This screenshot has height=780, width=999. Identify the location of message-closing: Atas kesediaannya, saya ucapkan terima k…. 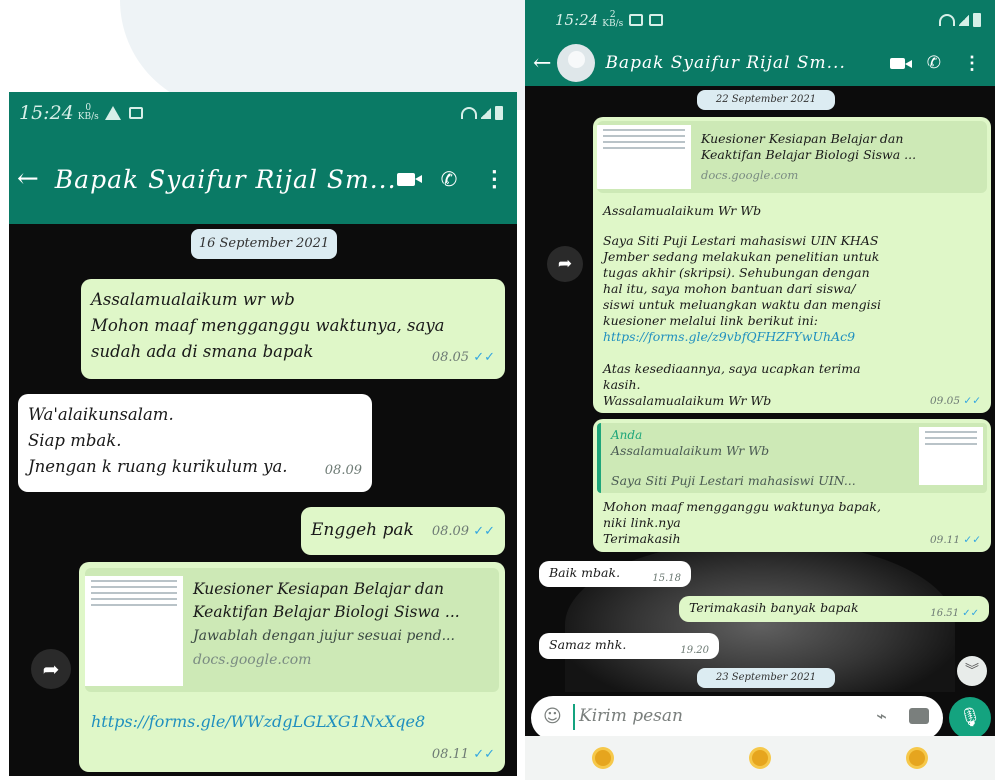
(732, 384).